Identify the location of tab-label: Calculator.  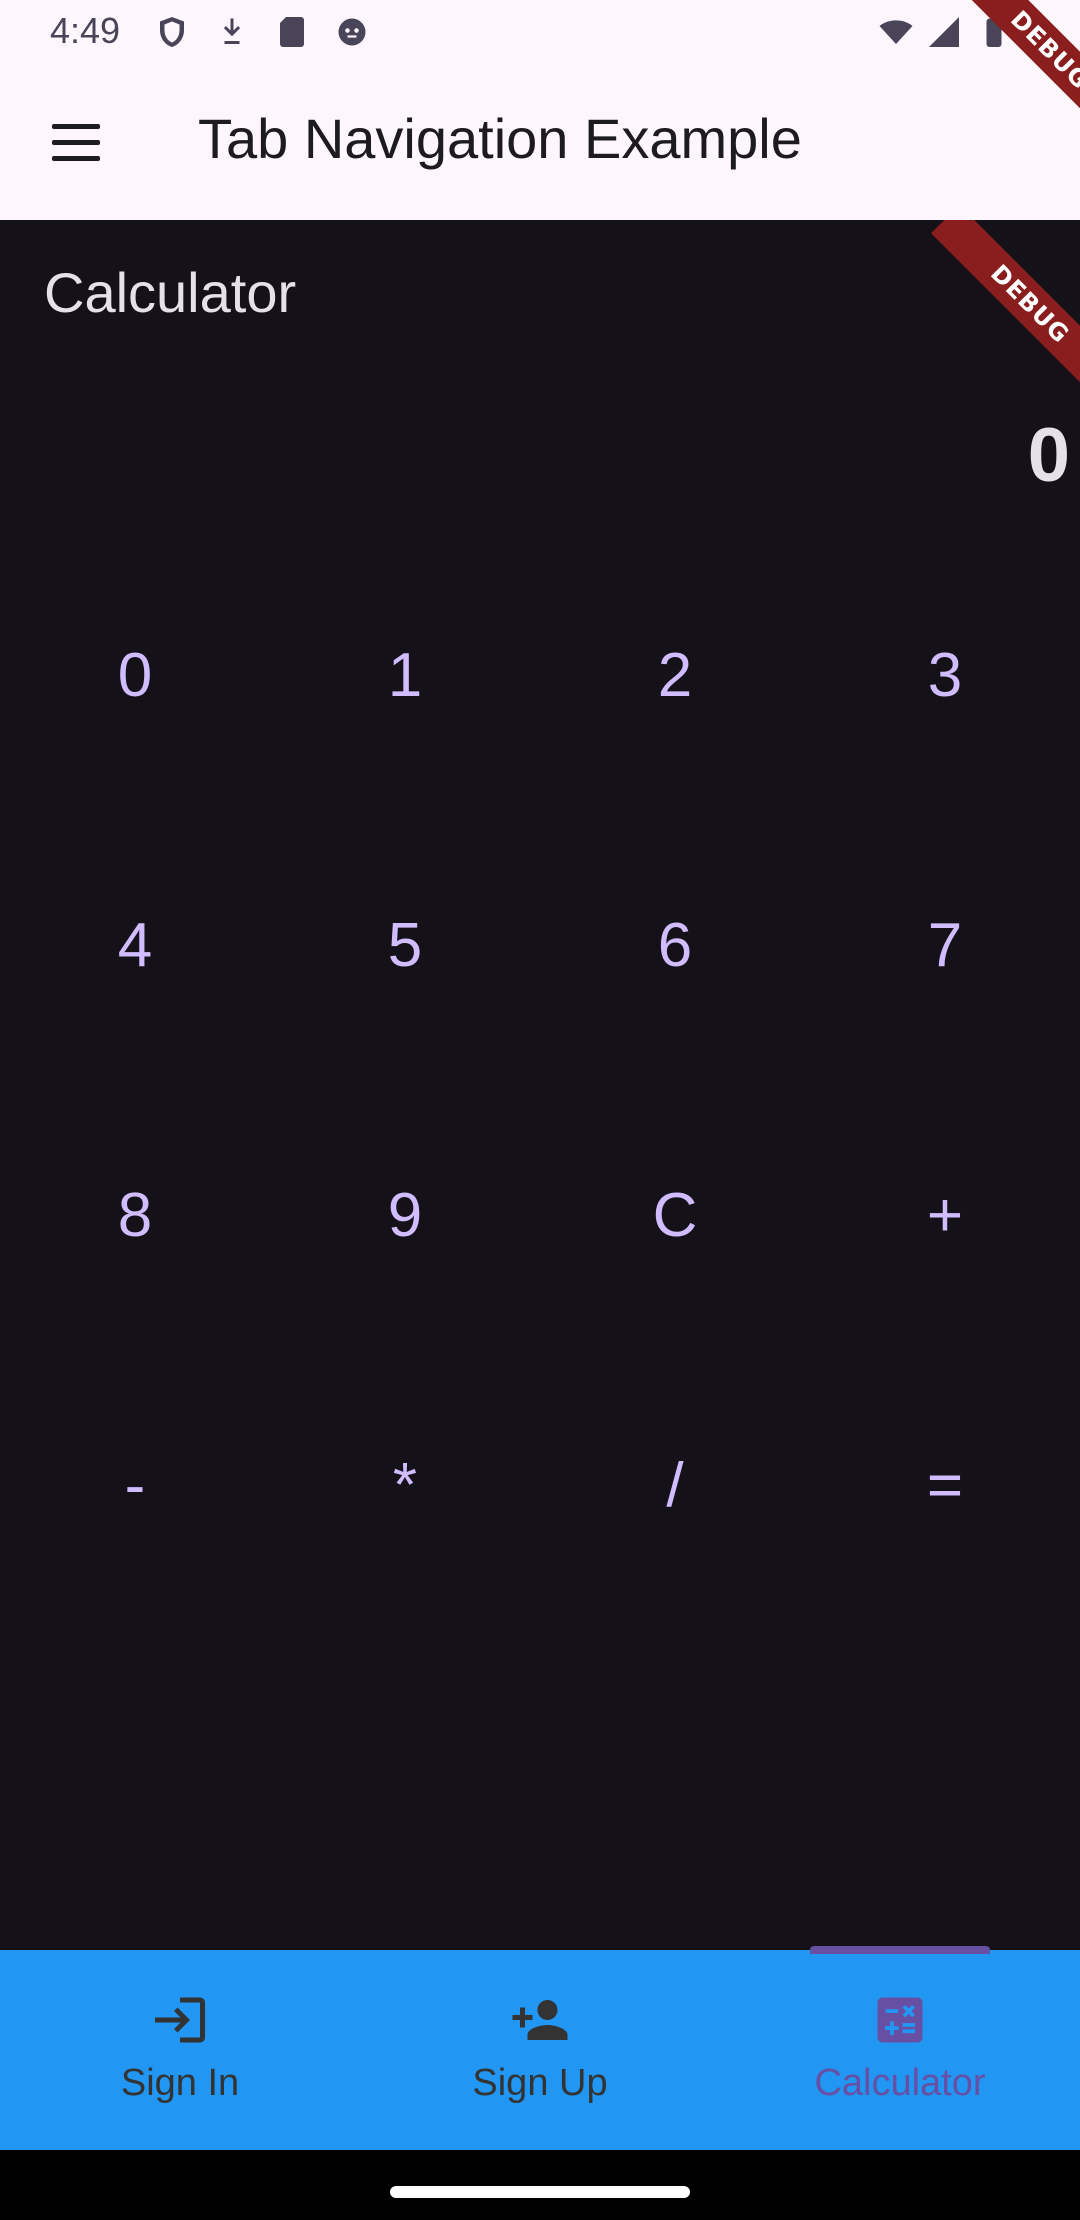
(900, 2083).